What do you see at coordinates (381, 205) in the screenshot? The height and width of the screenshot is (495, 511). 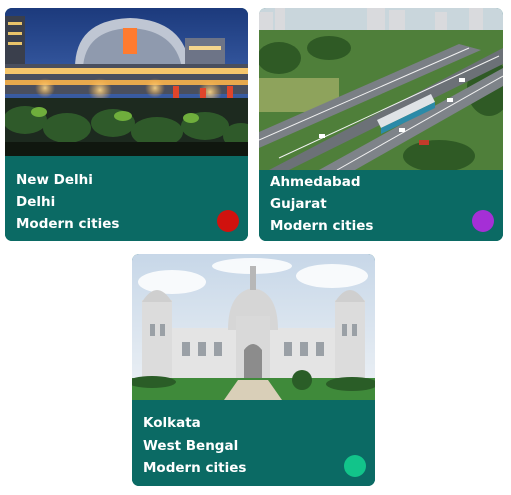 I see `card-info-panel: Ahmedabad Gujarat Modern cities` at bounding box center [381, 205].